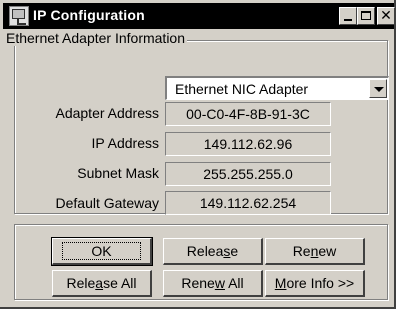  Describe the element at coordinates (248, 144) in the screenshot. I see `ip-address-value: 149.112.62.96` at that location.